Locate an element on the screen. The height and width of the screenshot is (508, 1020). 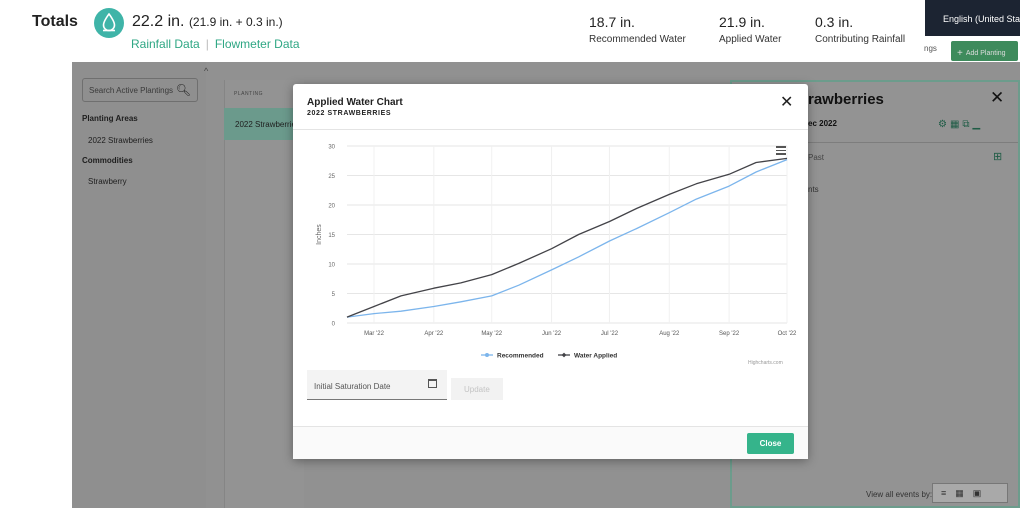
panel-close-icon: ✕ is located at coordinates (997, 98).